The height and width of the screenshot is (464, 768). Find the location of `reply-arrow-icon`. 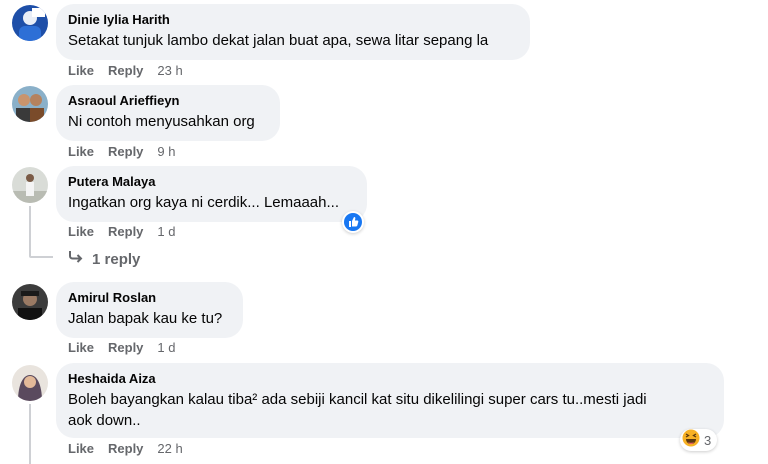

reply-arrow-icon is located at coordinates (76, 260).